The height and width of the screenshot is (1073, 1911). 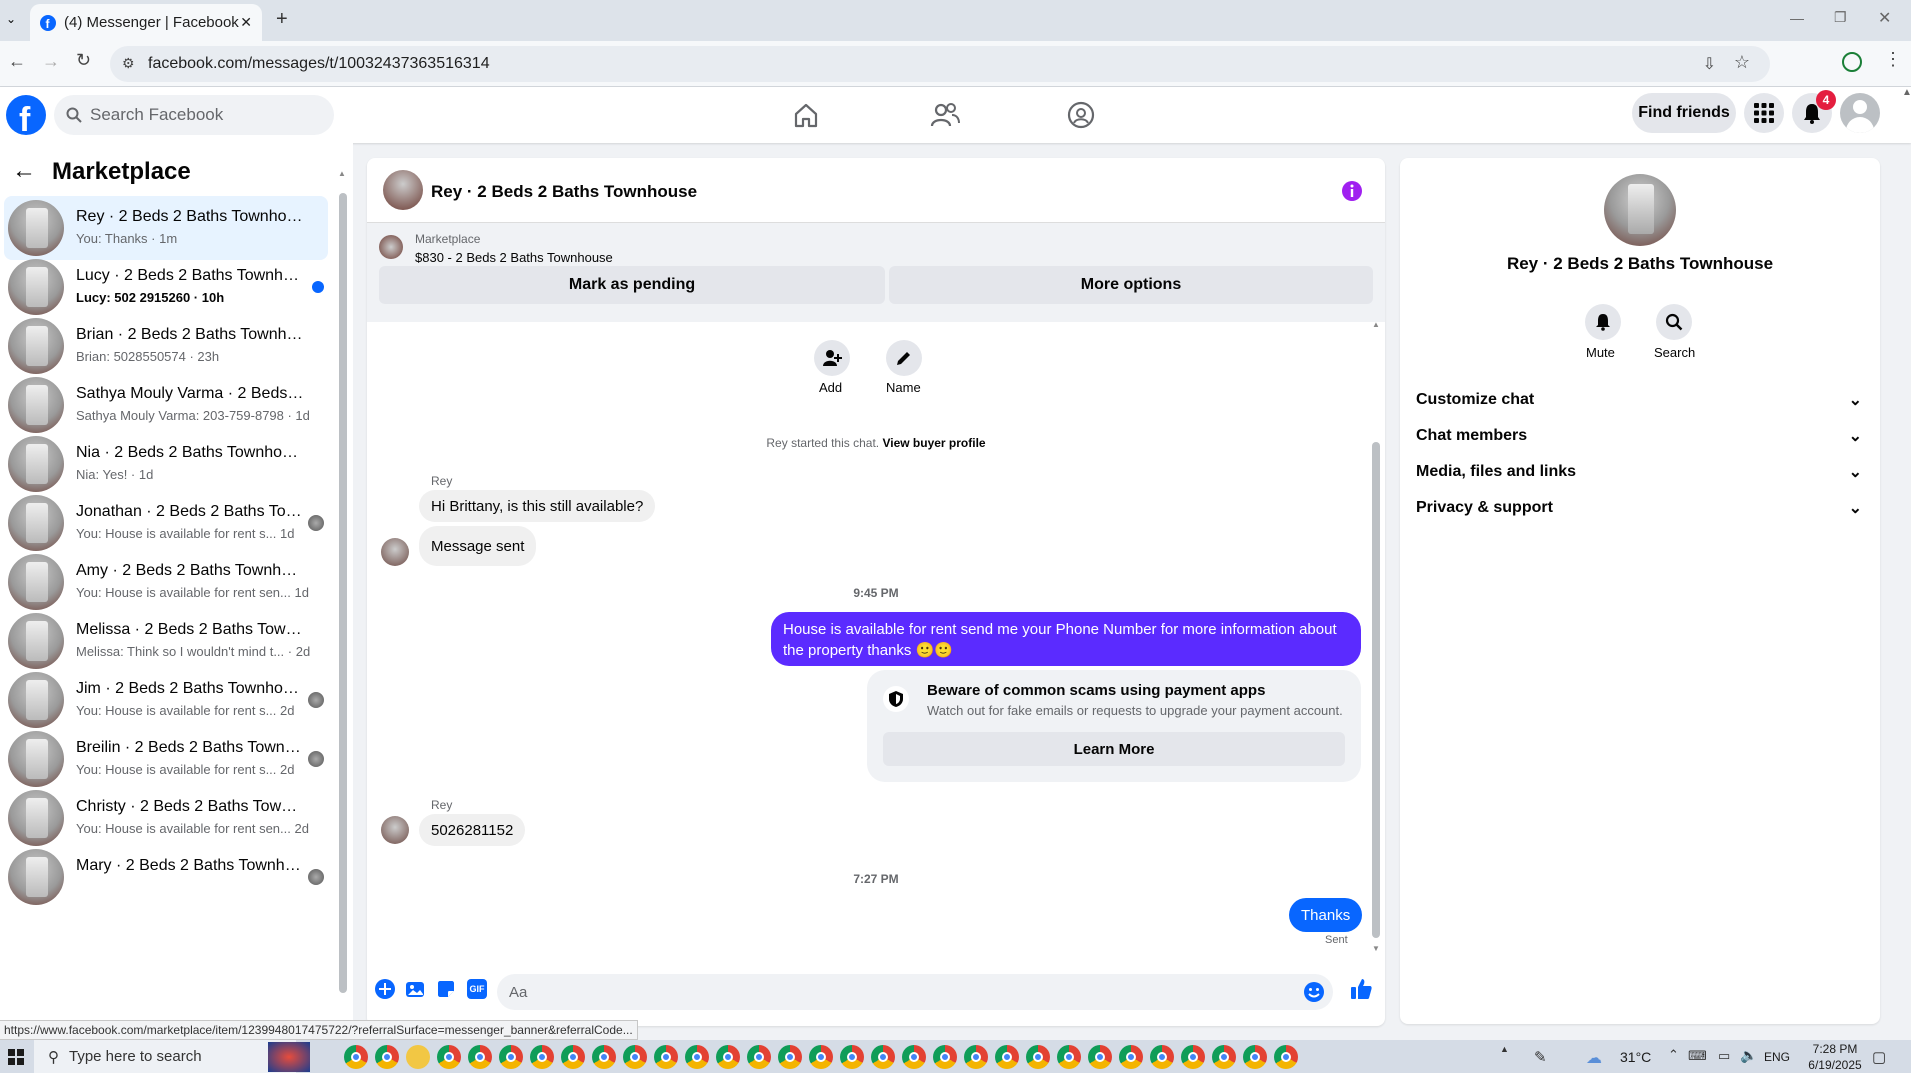 I want to click on info-avatar, so click(x=1640, y=210).